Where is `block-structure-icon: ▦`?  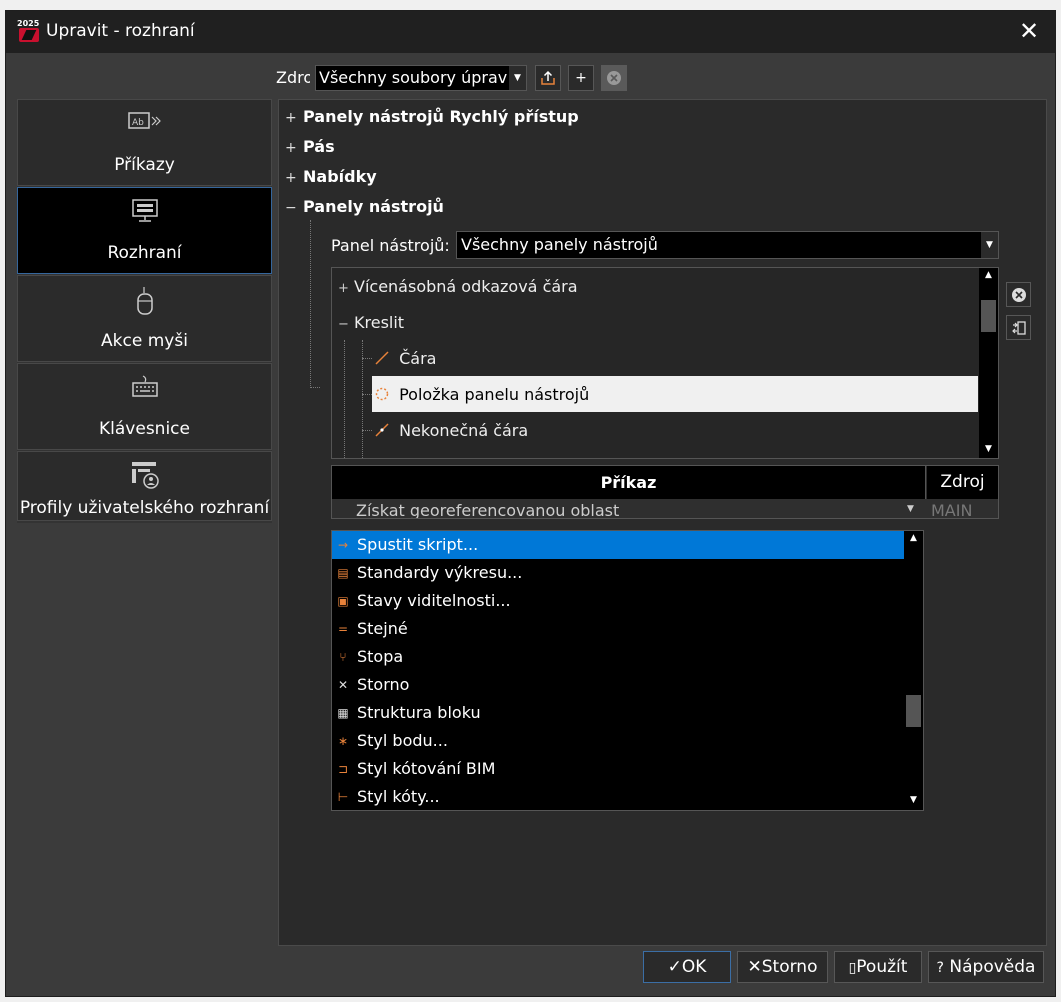 block-structure-icon: ▦ is located at coordinates (343, 713).